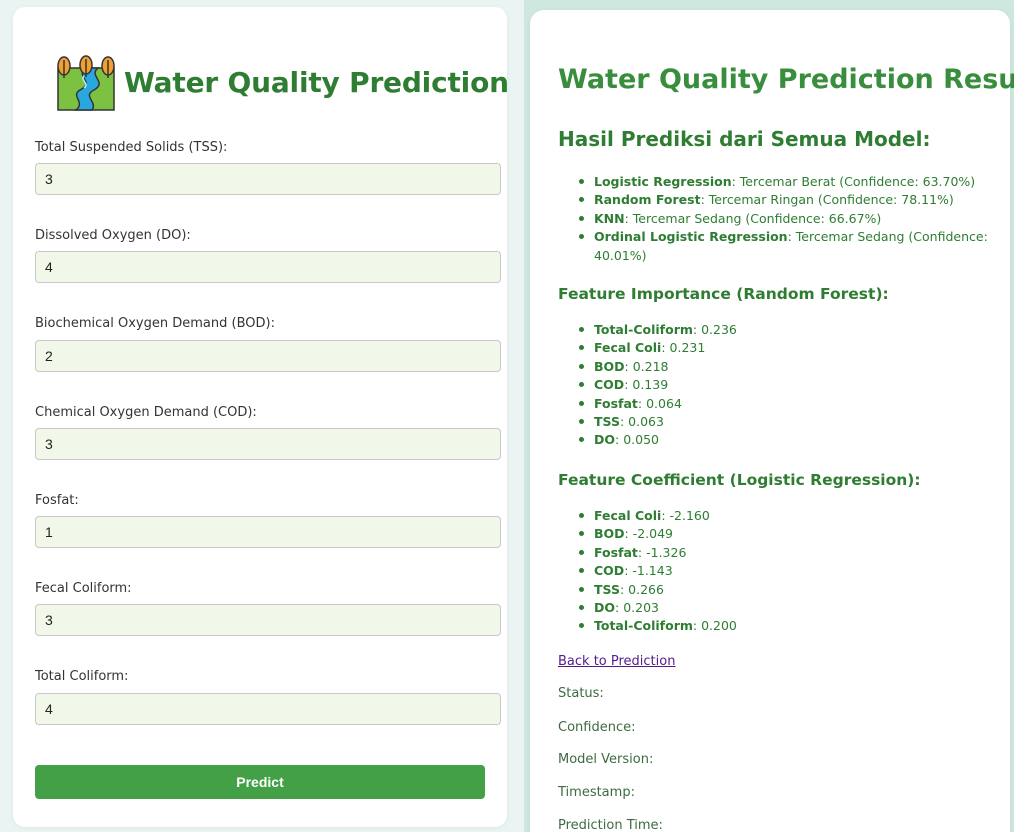  What do you see at coordinates (786, 348) in the screenshot?
I see `list-item: Fecal Coli: 0.231` at bounding box center [786, 348].